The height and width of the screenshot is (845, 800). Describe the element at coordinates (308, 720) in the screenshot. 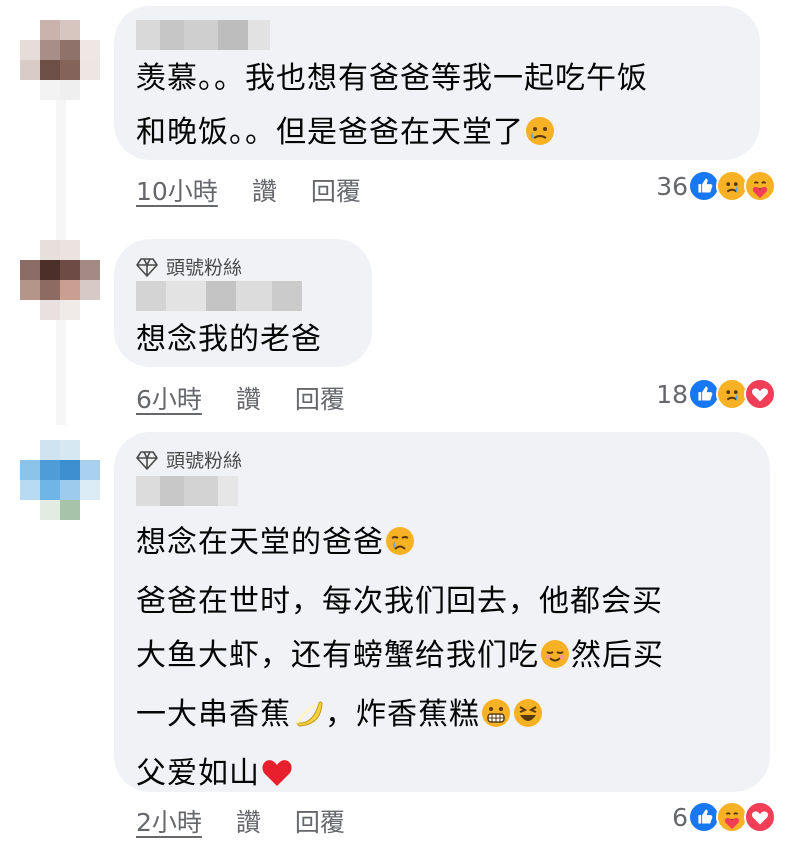

I see `banana-emoji` at that location.